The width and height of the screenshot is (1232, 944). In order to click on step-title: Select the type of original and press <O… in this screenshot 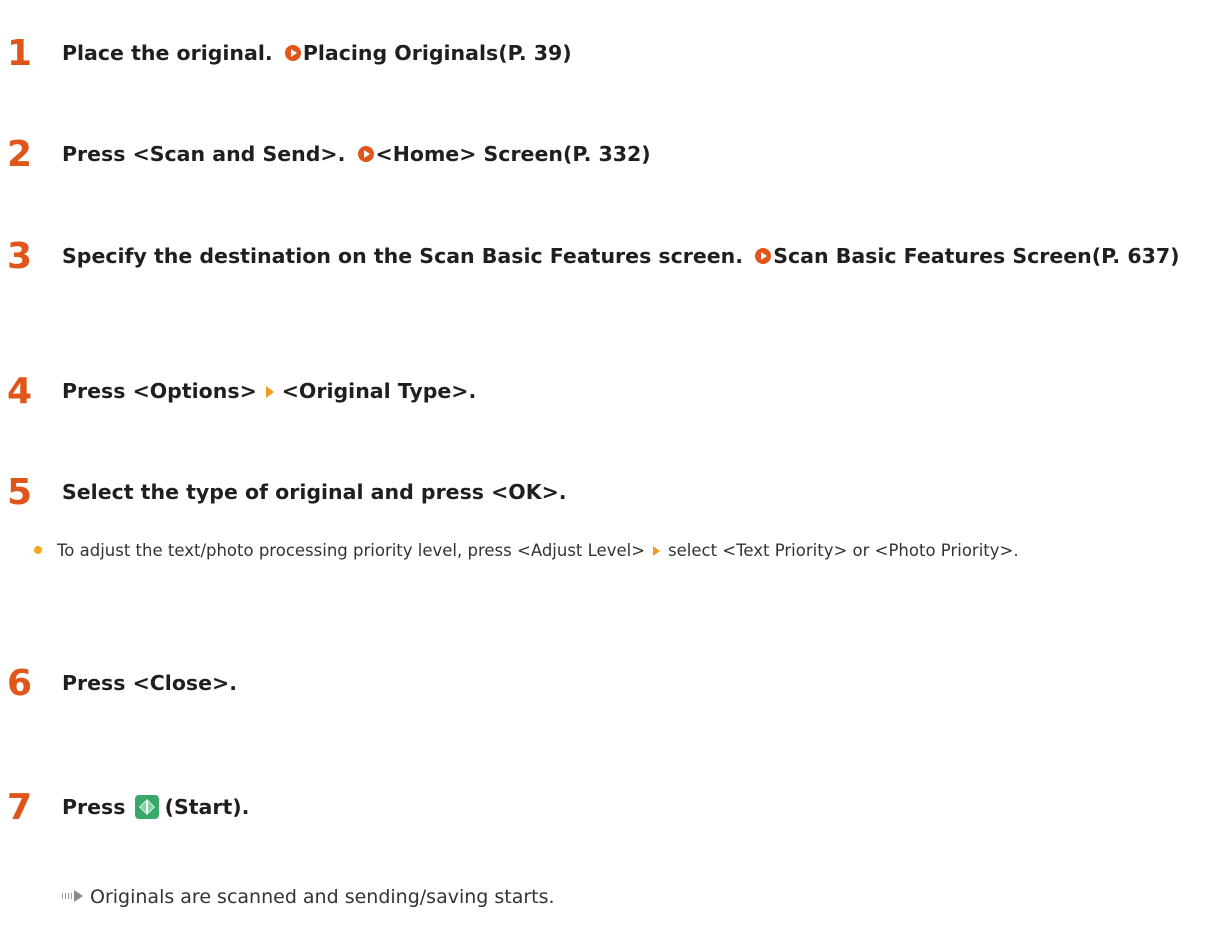, I will do `click(632, 492)`.